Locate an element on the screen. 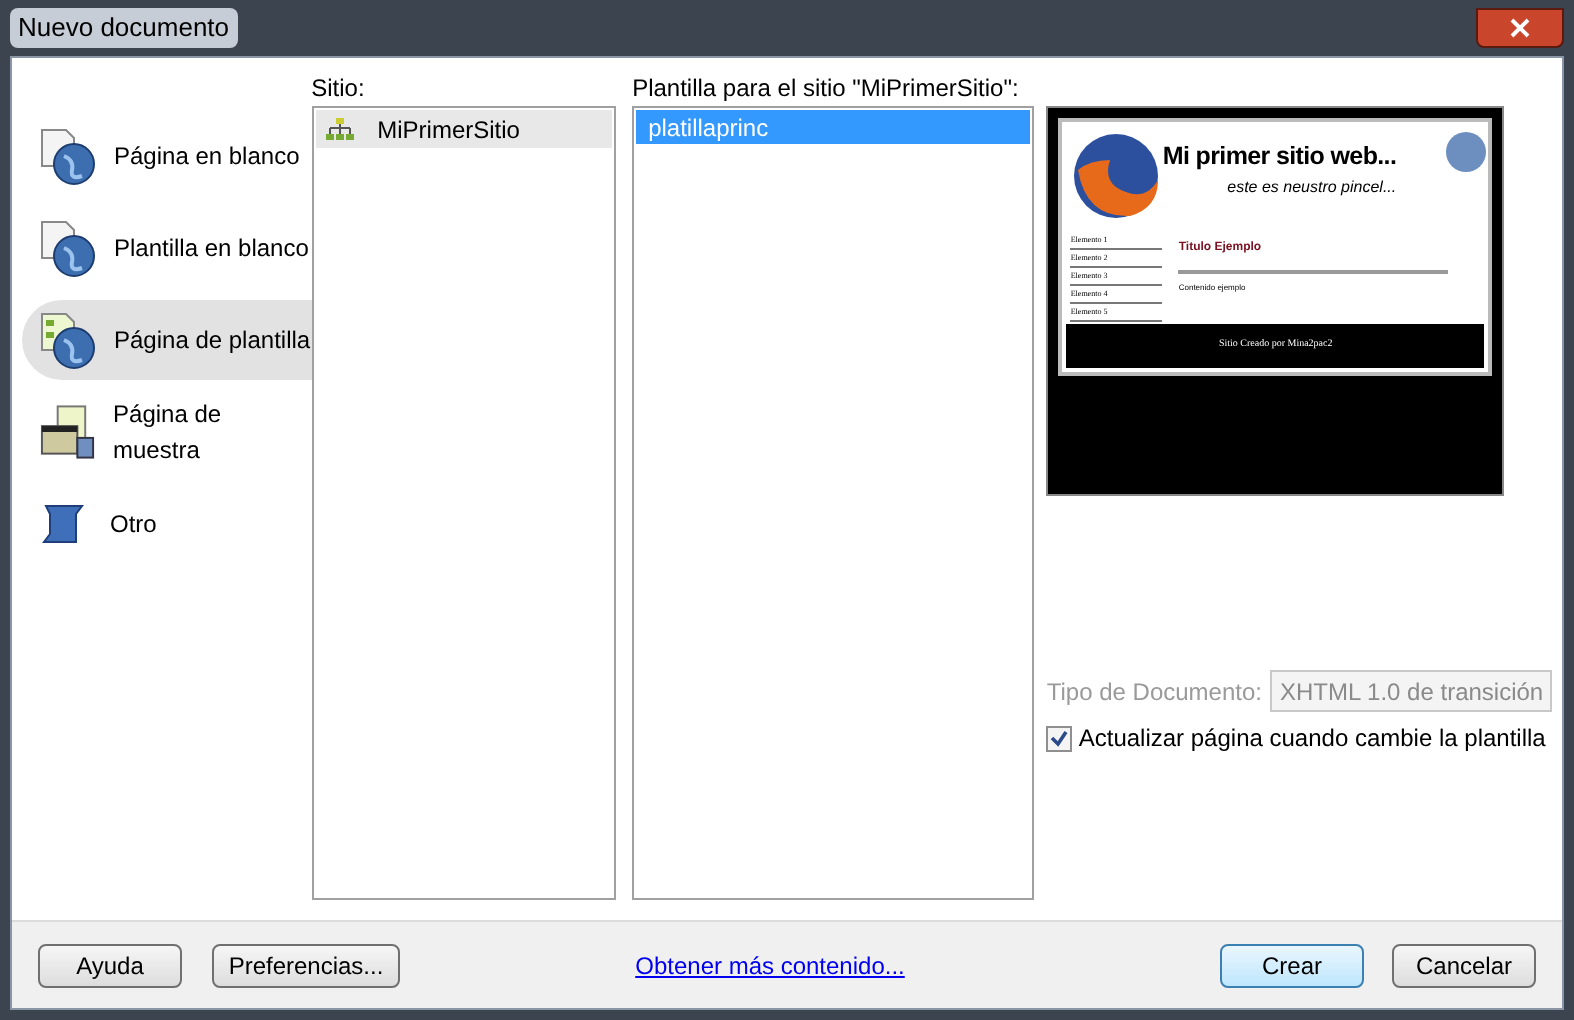 The height and width of the screenshot is (1020, 1574). site-tree-icon is located at coordinates (339, 129).